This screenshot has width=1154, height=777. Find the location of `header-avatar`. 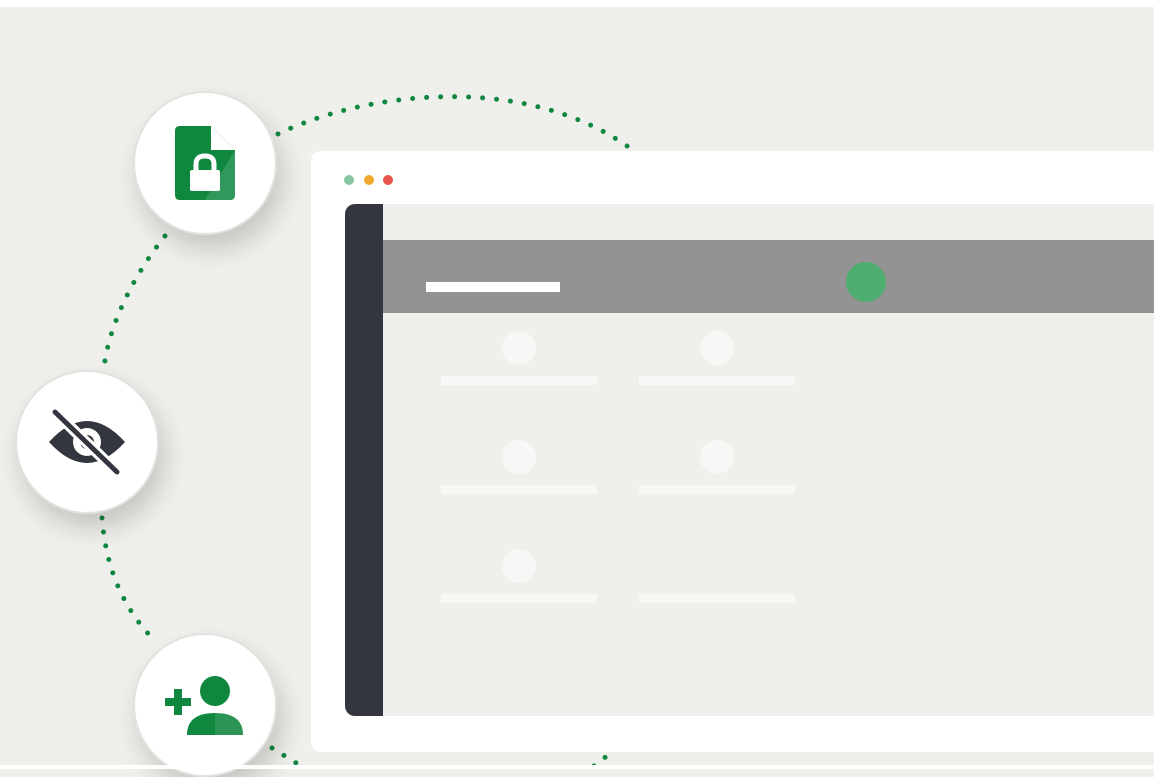

header-avatar is located at coordinates (866, 282).